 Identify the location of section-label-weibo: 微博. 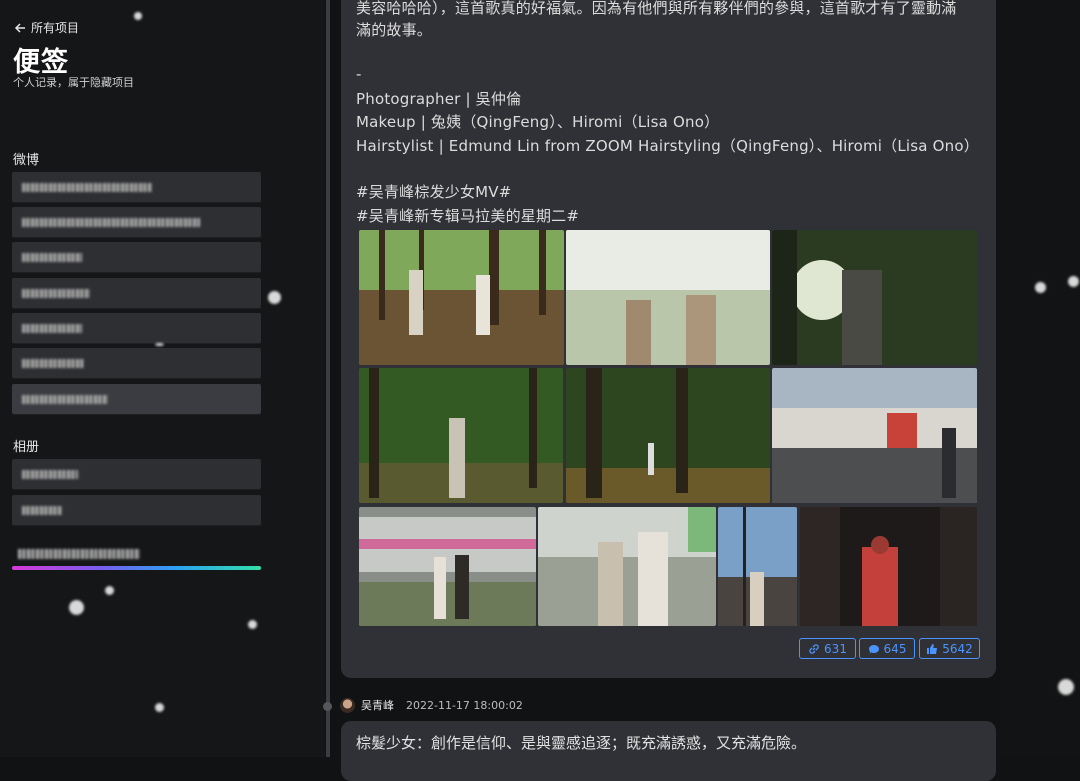
(26, 160).